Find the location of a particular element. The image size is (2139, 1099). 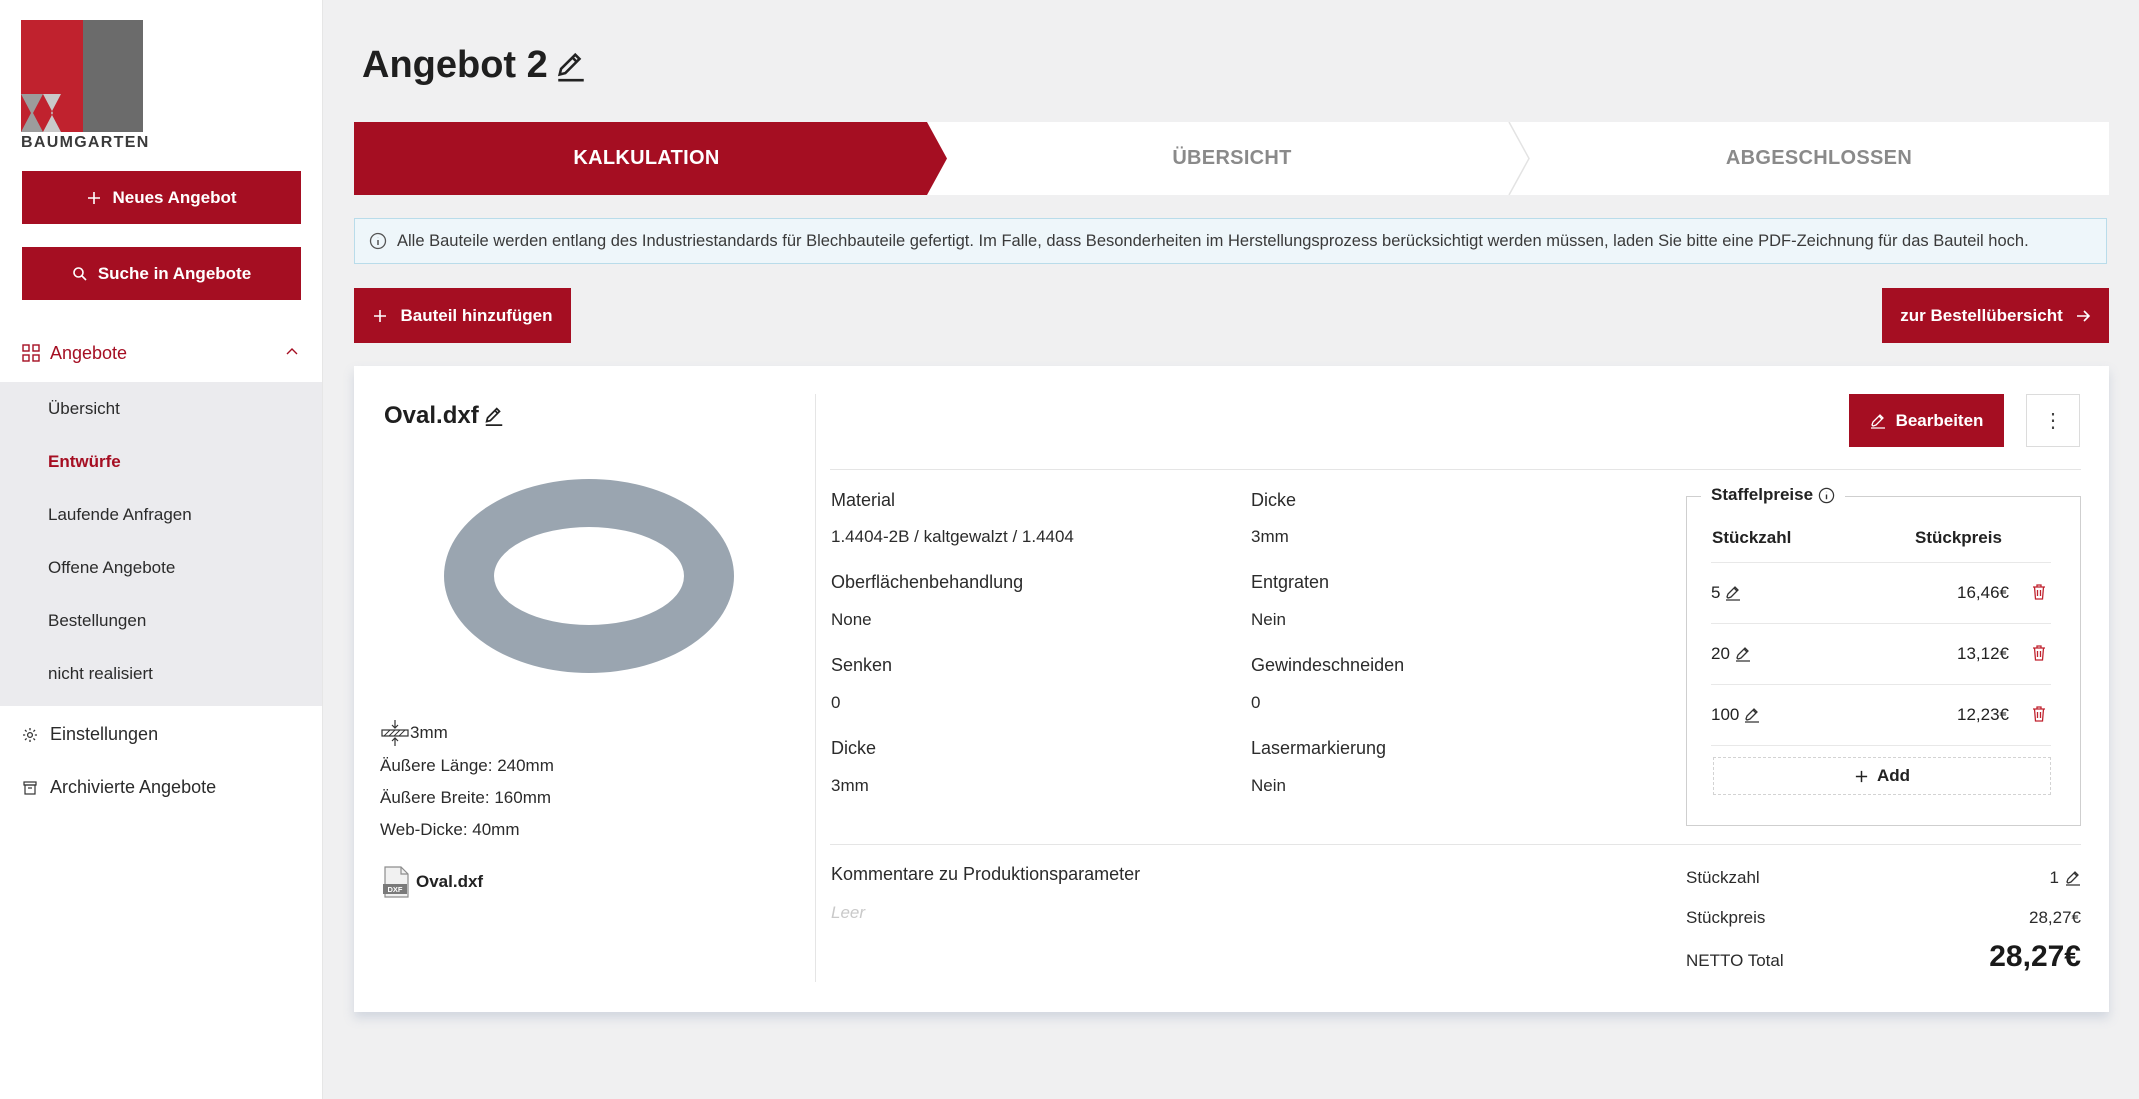

step-overview: ÜBERSICHT is located at coordinates (1232, 158).